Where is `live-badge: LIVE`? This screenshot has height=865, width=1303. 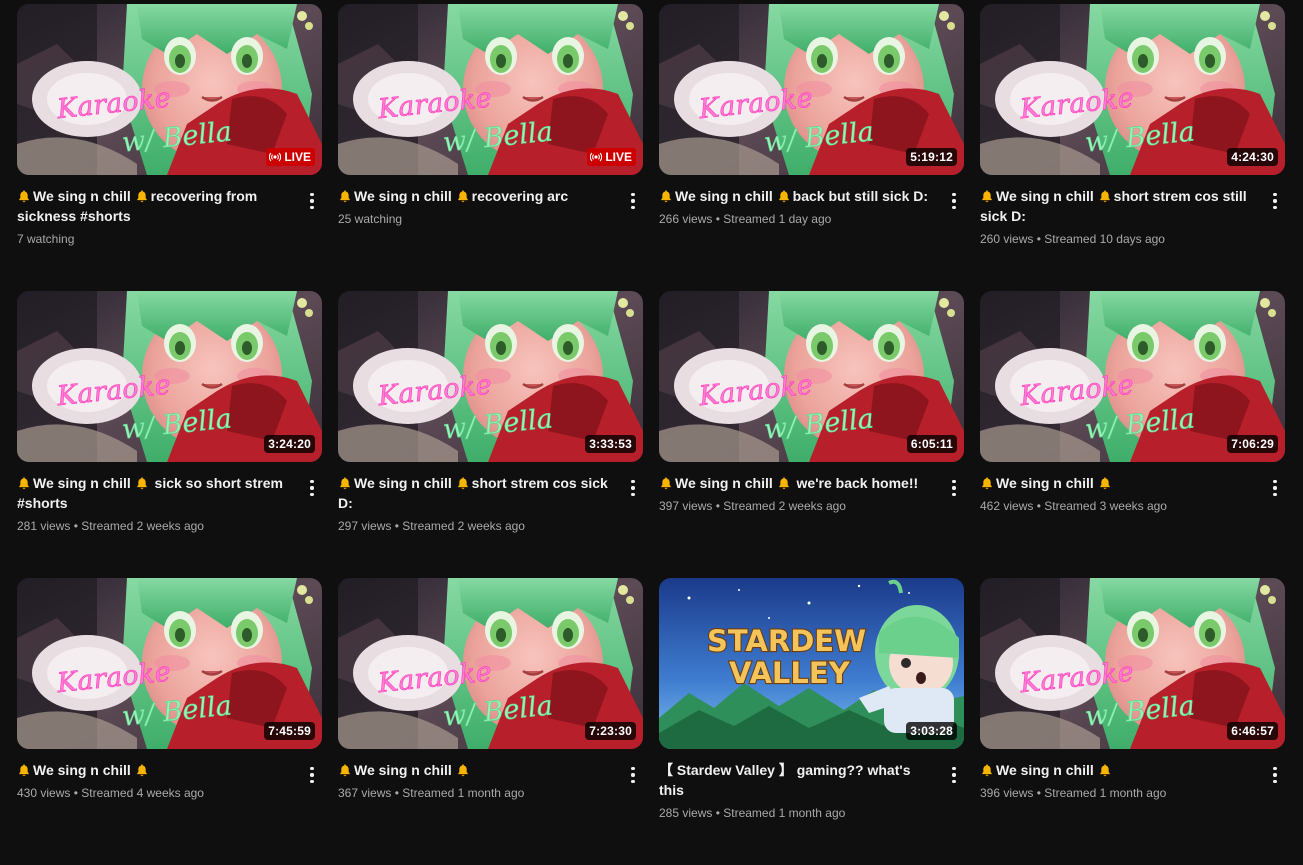 live-badge: LIVE is located at coordinates (290, 157).